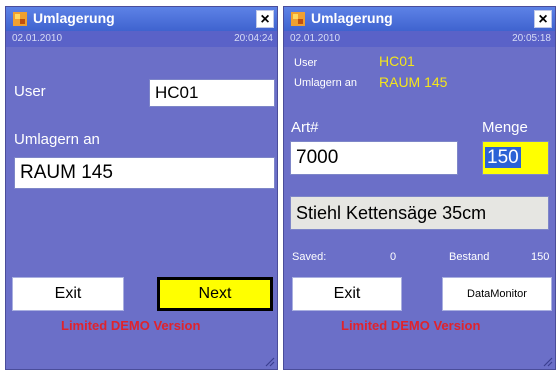  What do you see at coordinates (141, 39) in the screenshot?
I see `status-bar: 02.01.2010 20:04:24` at bounding box center [141, 39].